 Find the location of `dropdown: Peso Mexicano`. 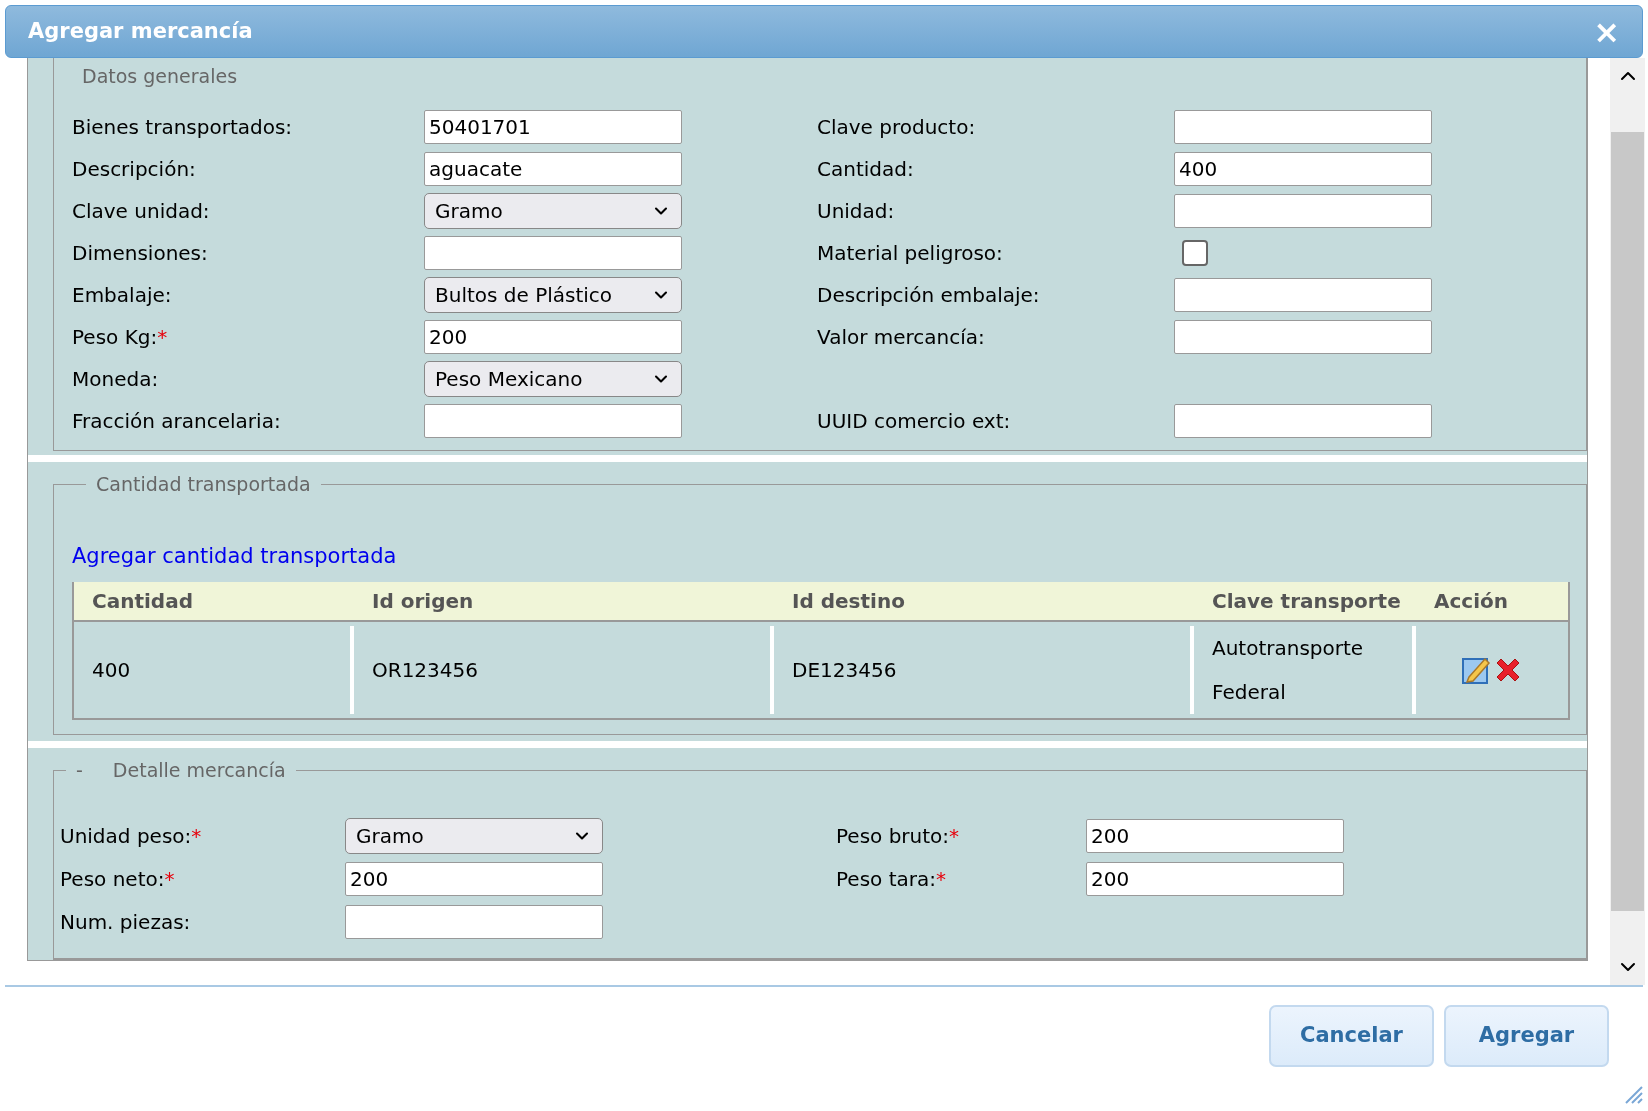

dropdown: Peso Mexicano is located at coordinates (553, 379).